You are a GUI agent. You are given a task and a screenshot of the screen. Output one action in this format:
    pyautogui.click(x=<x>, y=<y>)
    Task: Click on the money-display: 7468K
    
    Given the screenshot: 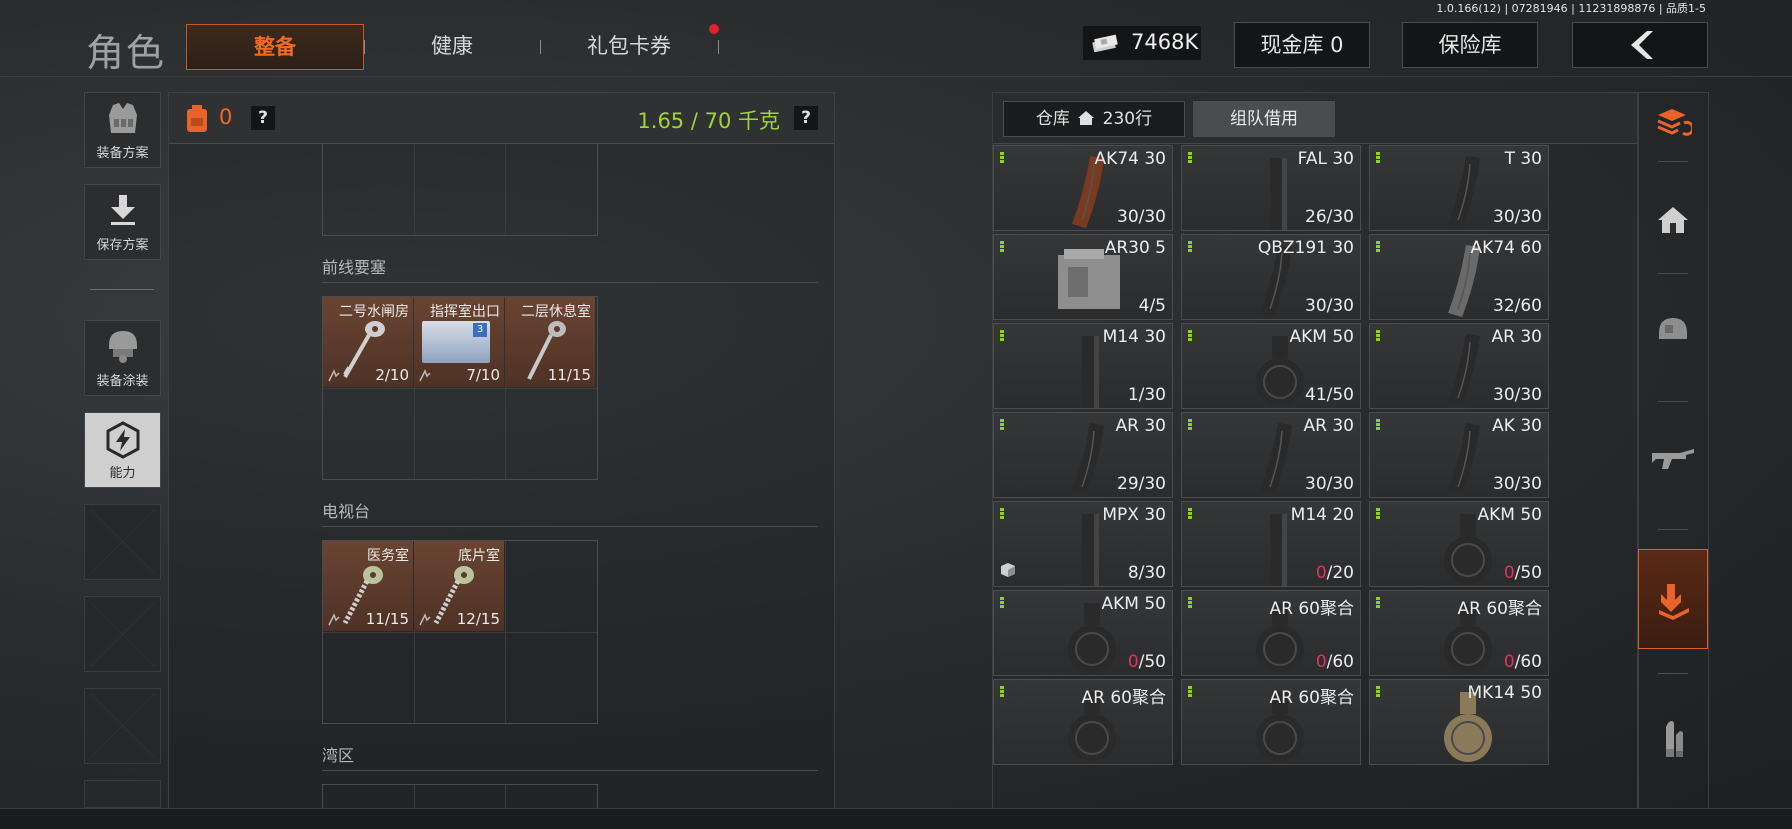 What is the action you would take?
    pyautogui.click(x=1142, y=43)
    